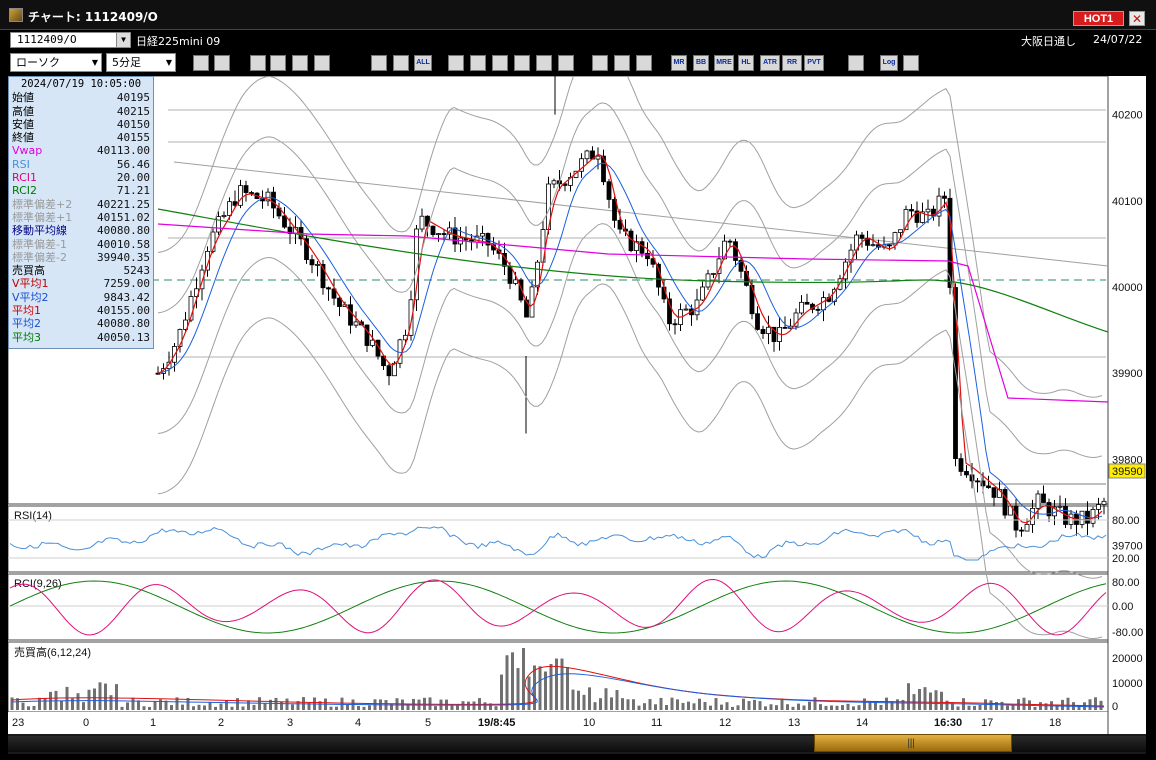 The image size is (1156, 760). I want to click on chart-type-select: ローソク ▼, so click(56, 62).